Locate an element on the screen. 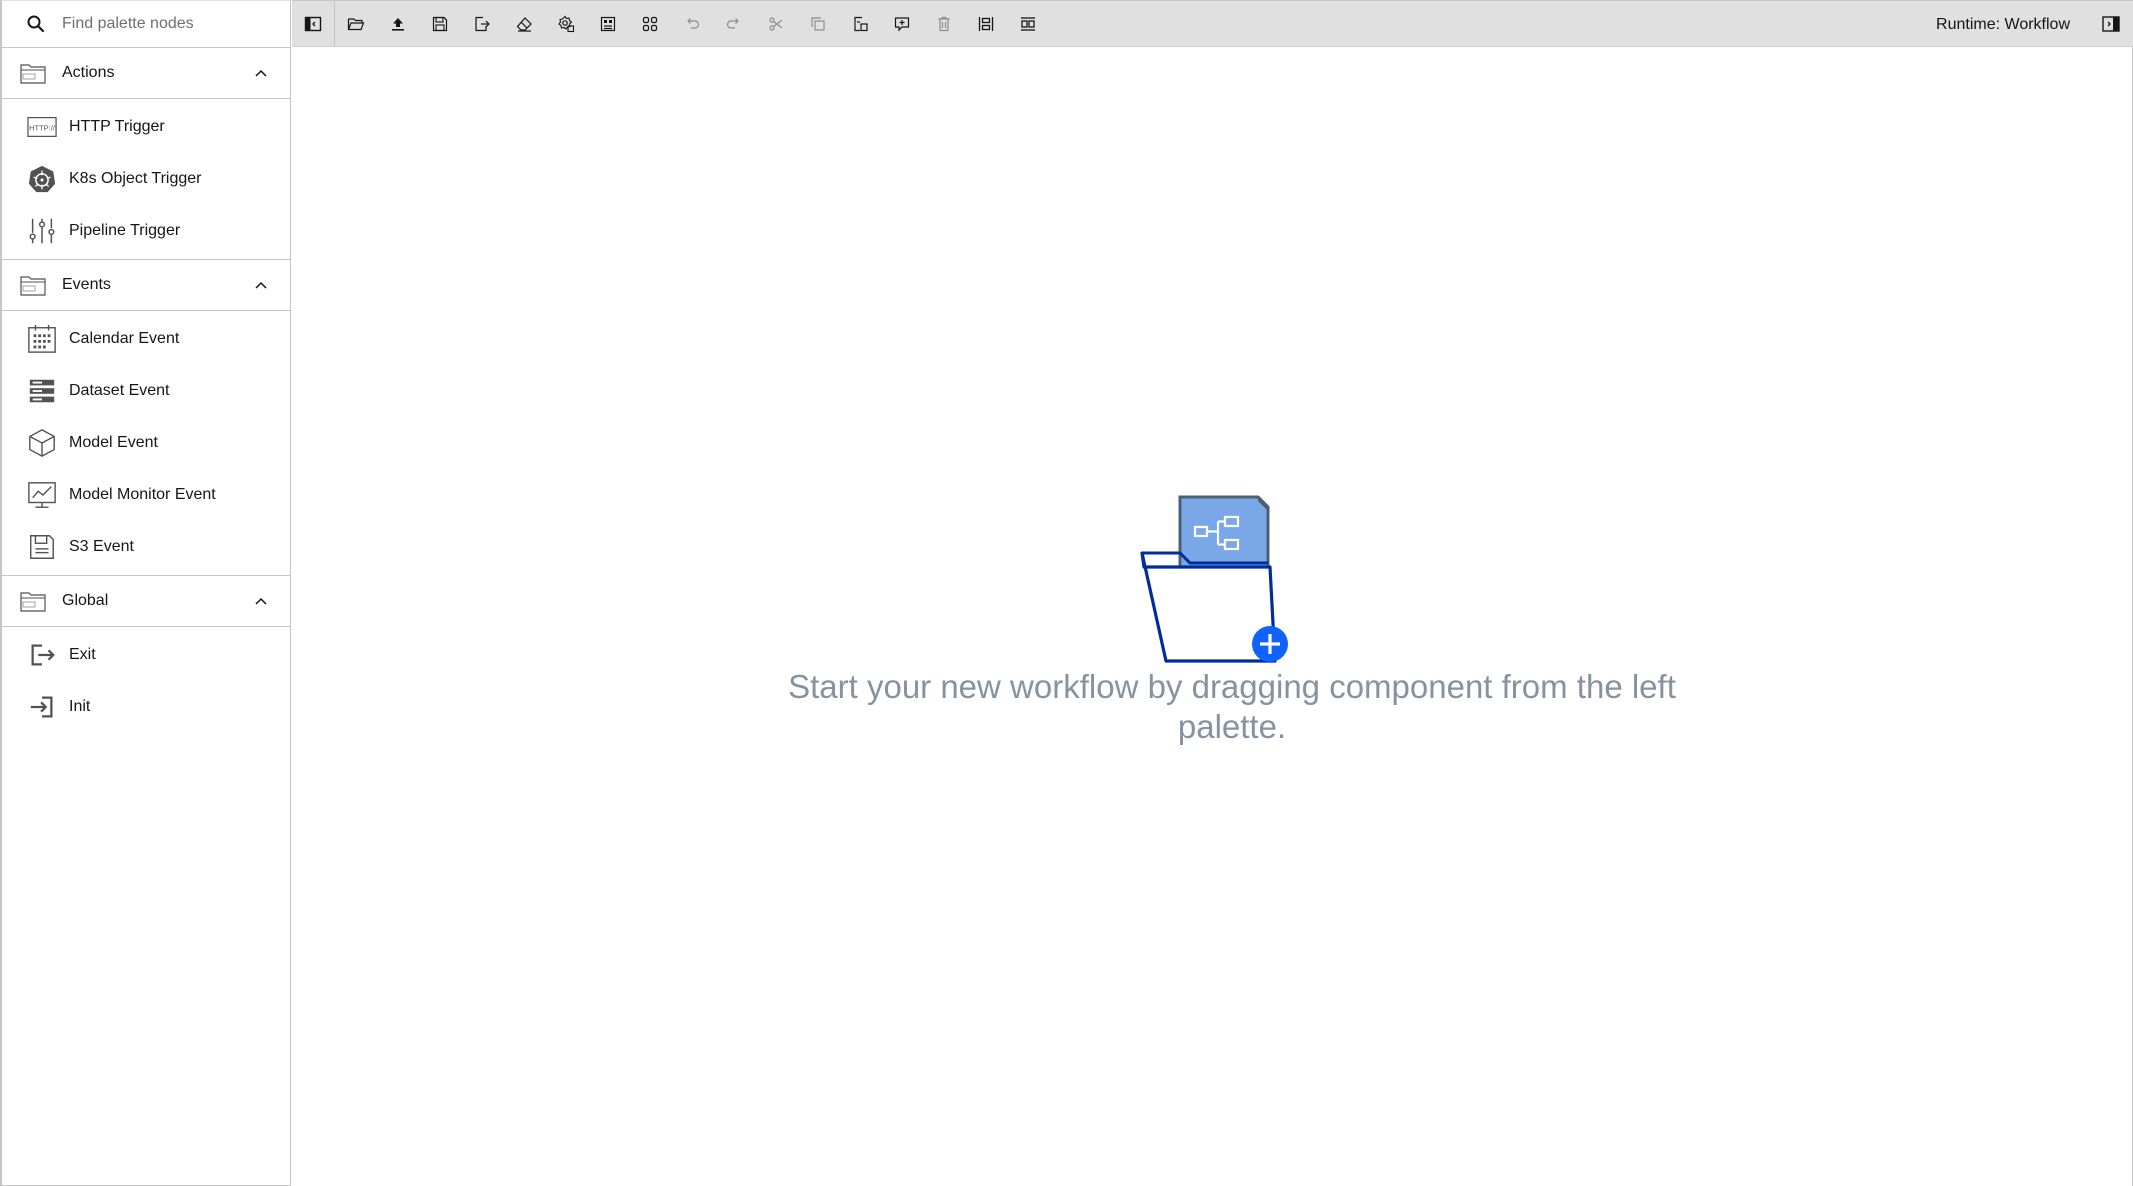 This screenshot has width=2133, height=1186. save-button is located at coordinates (440, 24).